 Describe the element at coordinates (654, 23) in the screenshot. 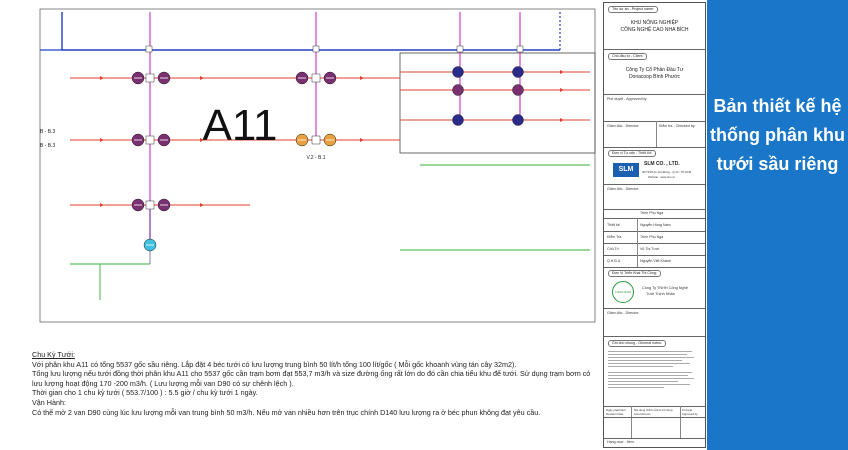

I see `project-name: KHU NÔNG NGHIỆP` at that location.